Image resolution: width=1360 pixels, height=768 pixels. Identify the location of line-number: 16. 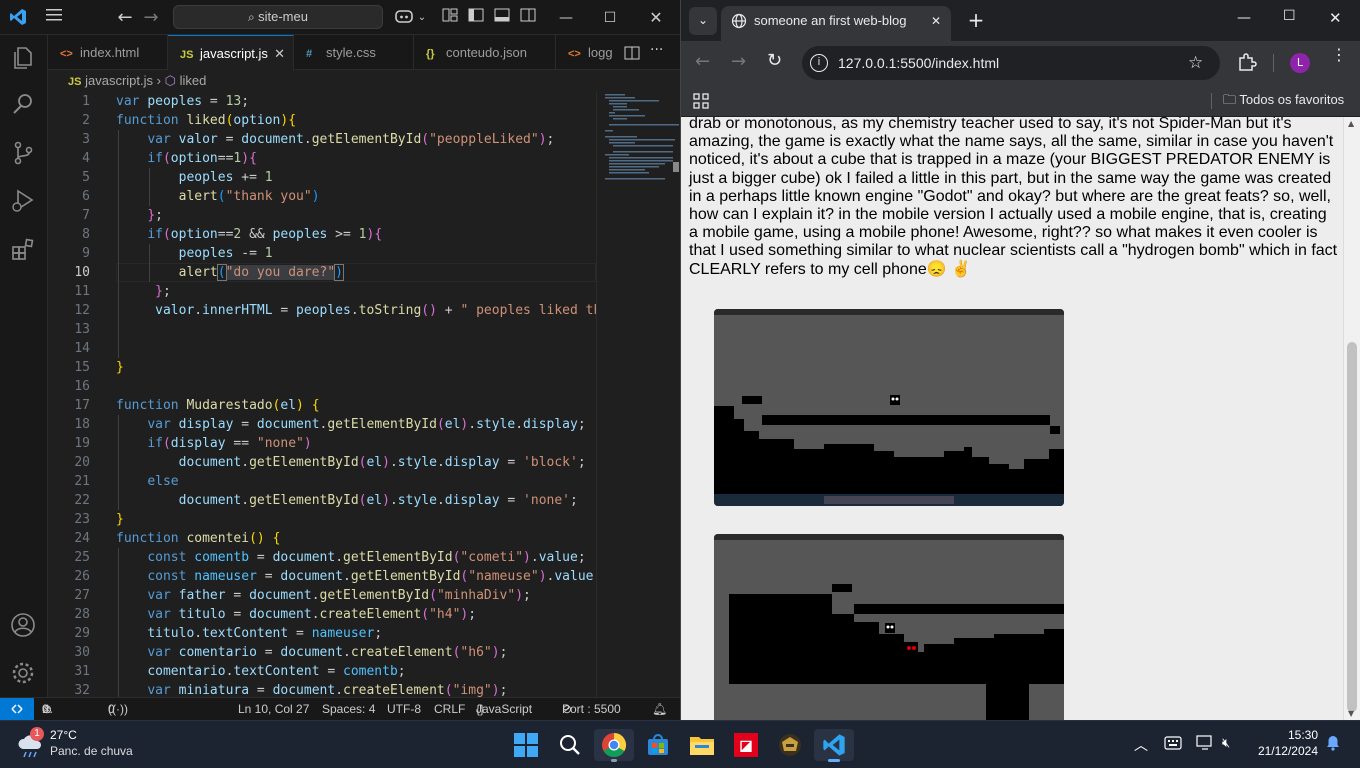
(82, 386).